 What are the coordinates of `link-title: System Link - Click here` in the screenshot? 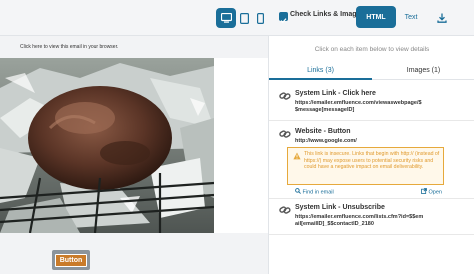 It's located at (335, 93).